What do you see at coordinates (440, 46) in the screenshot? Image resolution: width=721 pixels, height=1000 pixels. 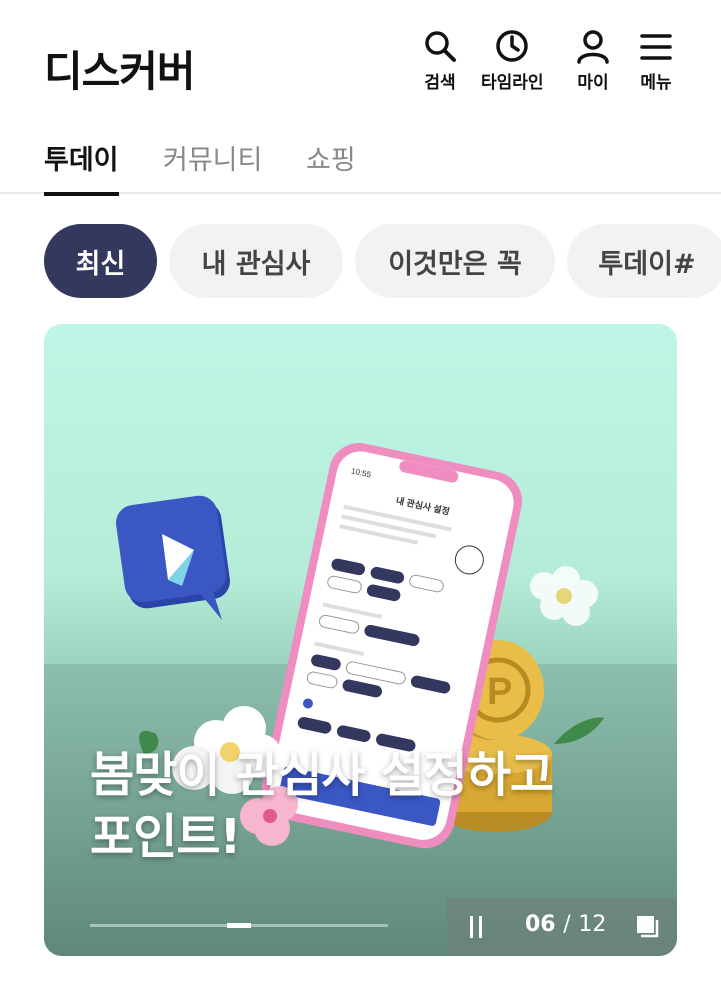 I see `search-icon` at bounding box center [440, 46].